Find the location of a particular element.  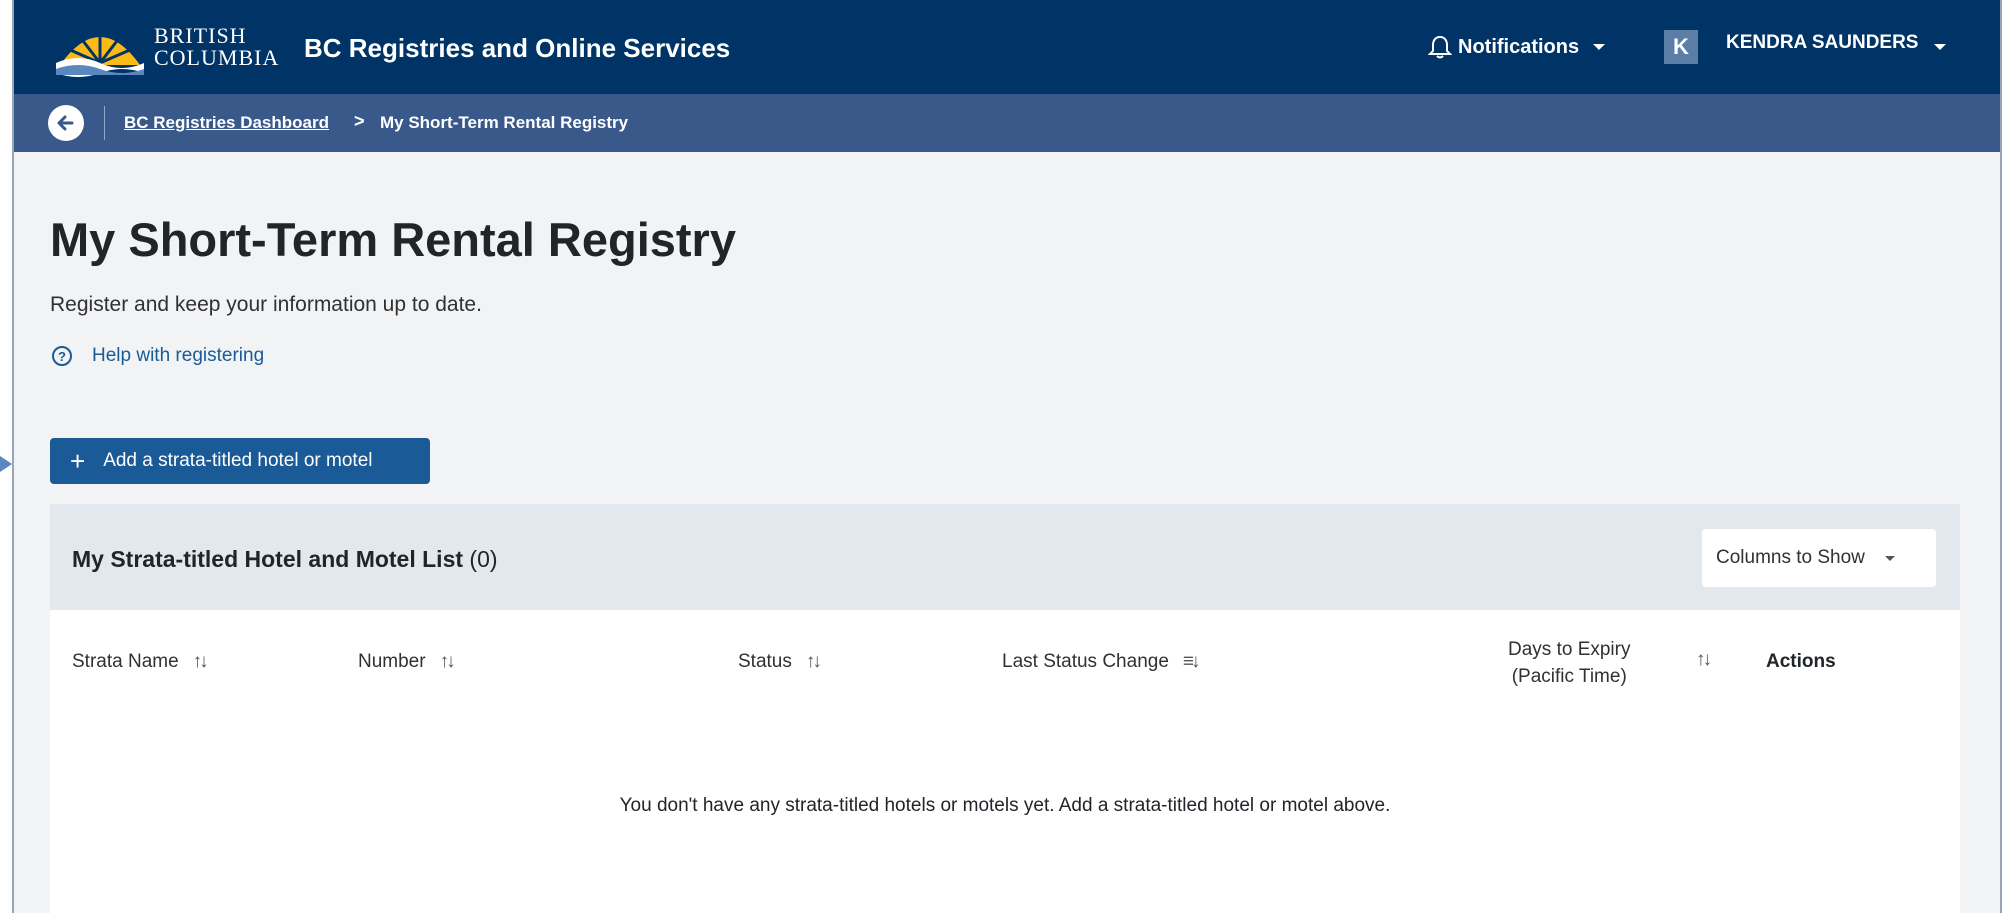

column-header-strata-name: Strata Name ↑↓ is located at coordinates (140, 662).